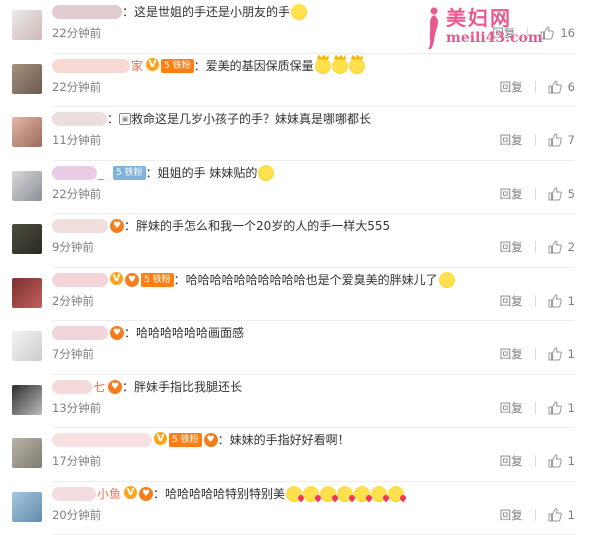 The width and height of the screenshot is (589, 535). What do you see at coordinates (208, 66) in the screenshot?
I see `comment-line: 家V5 铁粉 ：爱美的基因保质保量` at bounding box center [208, 66].